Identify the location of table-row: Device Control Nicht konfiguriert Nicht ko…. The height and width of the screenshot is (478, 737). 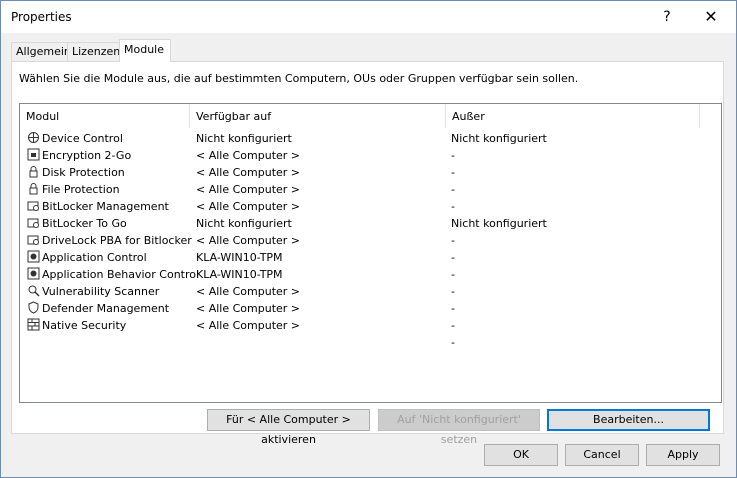
(370, 138).